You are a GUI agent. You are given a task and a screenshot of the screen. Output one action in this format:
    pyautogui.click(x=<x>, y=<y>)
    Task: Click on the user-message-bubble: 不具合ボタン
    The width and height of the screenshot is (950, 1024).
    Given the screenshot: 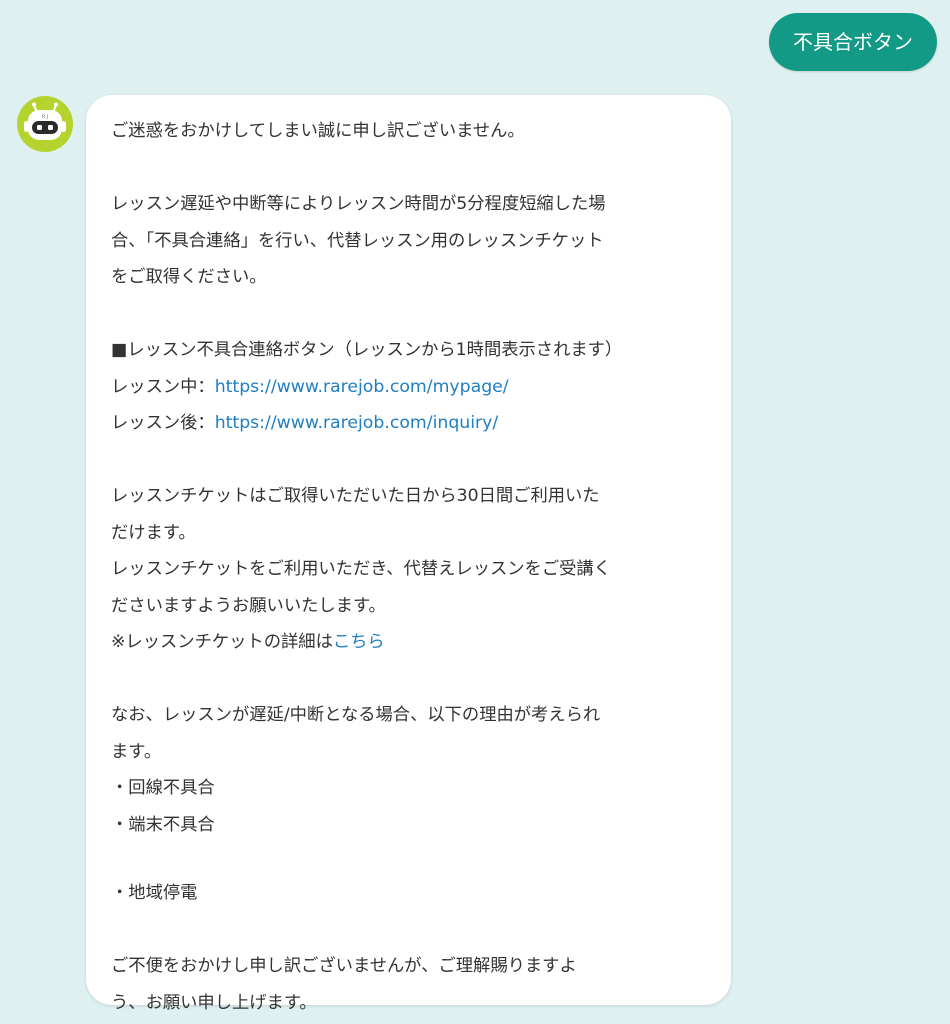 What is the action you would take?
    pyautogui.click(x=853, y=42)
    